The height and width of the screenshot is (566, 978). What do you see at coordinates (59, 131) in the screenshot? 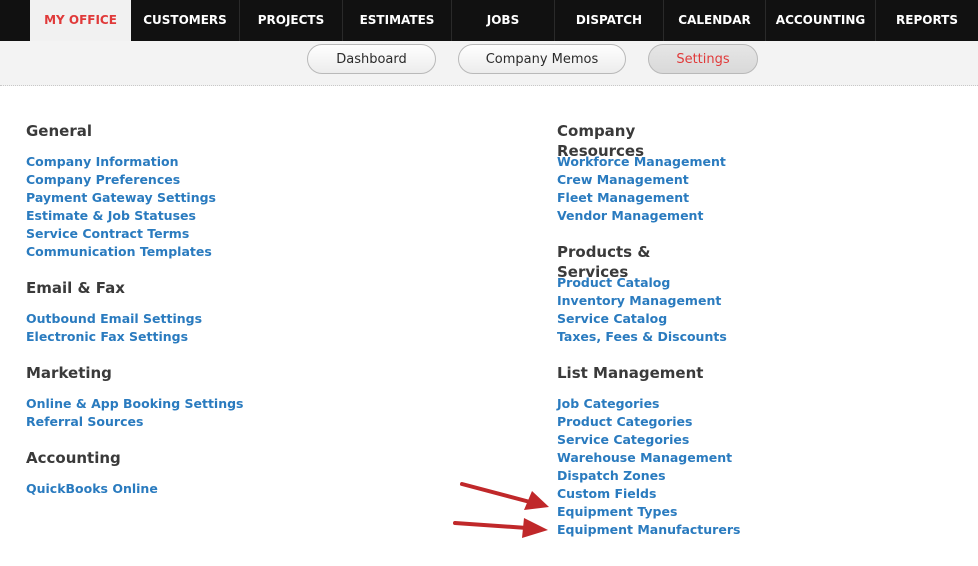
I see `section-title: General` at bounding box center [59, 131].